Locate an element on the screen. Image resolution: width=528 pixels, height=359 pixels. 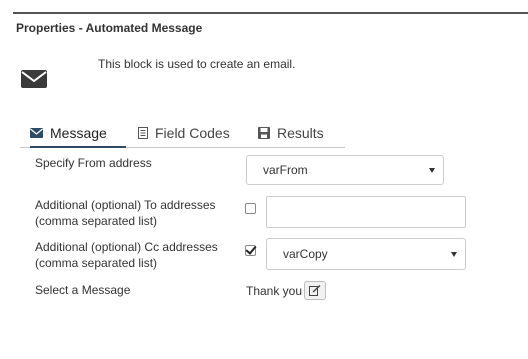
to-addresses-label-line2: (comma separated list) is located at coordinates (96, 221).